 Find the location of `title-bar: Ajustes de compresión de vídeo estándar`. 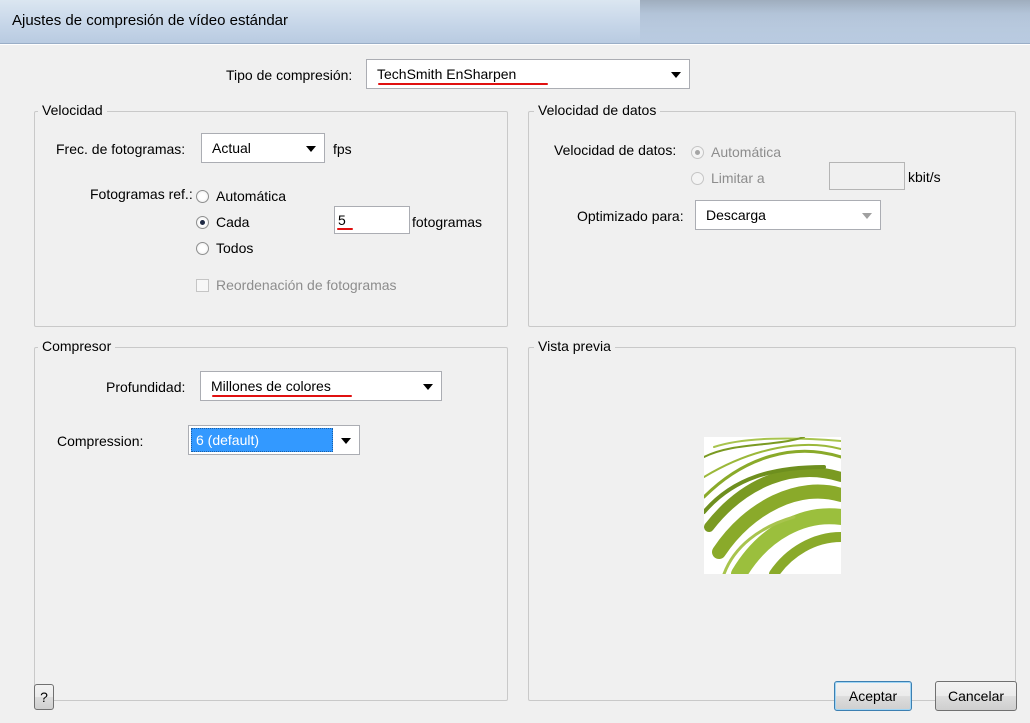

title-bar: Ajustes de compresión de vídeo estándar is located at coordinates (515, 22).